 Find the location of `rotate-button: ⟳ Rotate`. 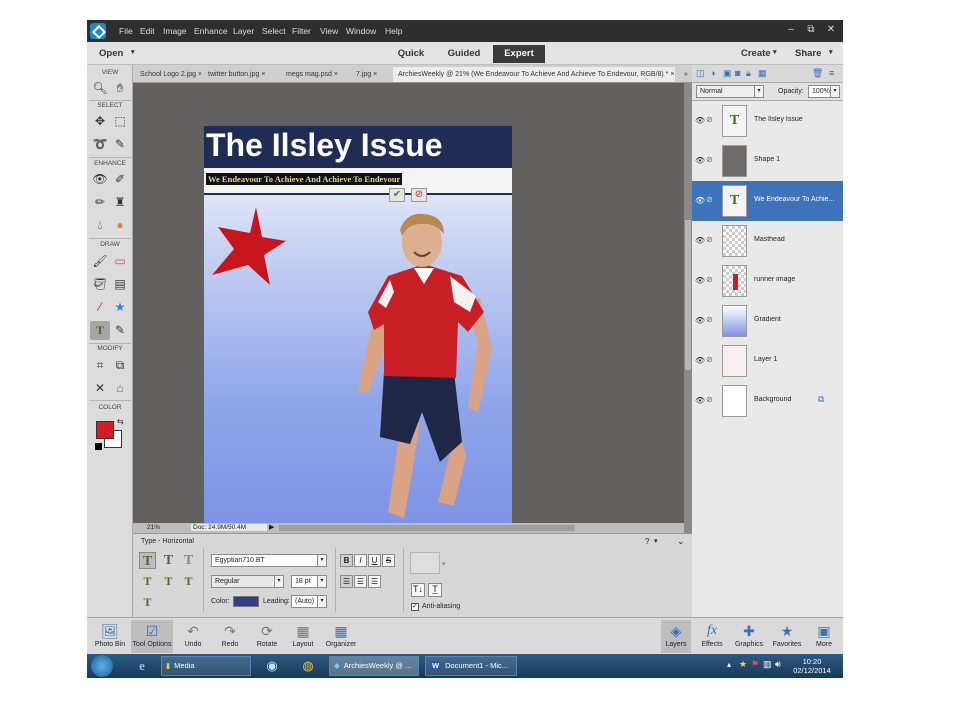

rotate-button: ⟳ Rotate is located at coordinates (267, 636).